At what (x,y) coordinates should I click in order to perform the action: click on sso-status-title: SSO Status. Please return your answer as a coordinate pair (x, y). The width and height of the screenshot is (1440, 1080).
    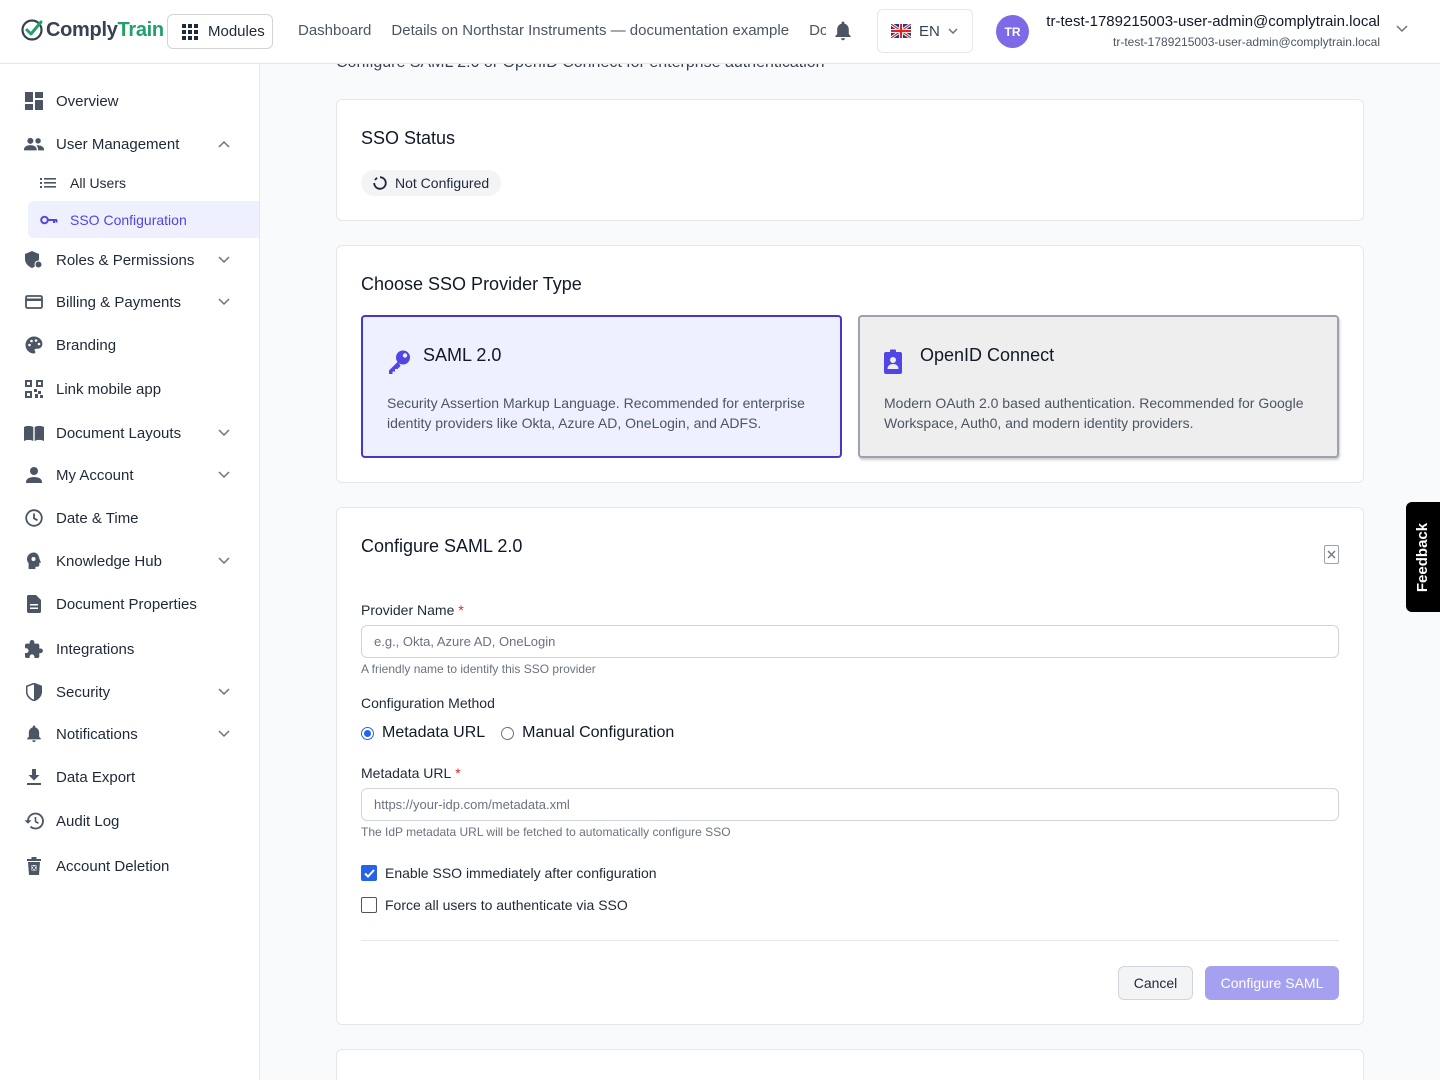
    Looking at the image, I should click on (408, 138).